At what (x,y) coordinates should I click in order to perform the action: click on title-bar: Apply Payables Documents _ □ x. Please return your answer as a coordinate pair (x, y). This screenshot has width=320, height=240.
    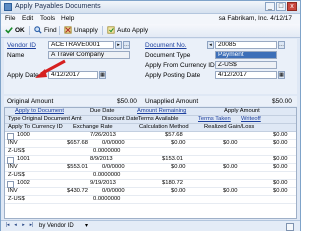
    Looking at the image, I should click on (150, 7).